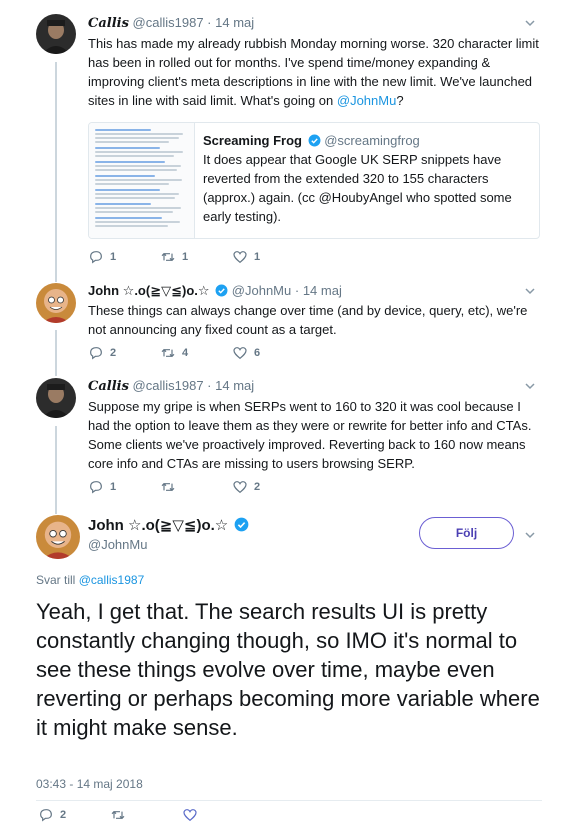  I want to click on user-handle: @JohnMu, so click(261, 290).